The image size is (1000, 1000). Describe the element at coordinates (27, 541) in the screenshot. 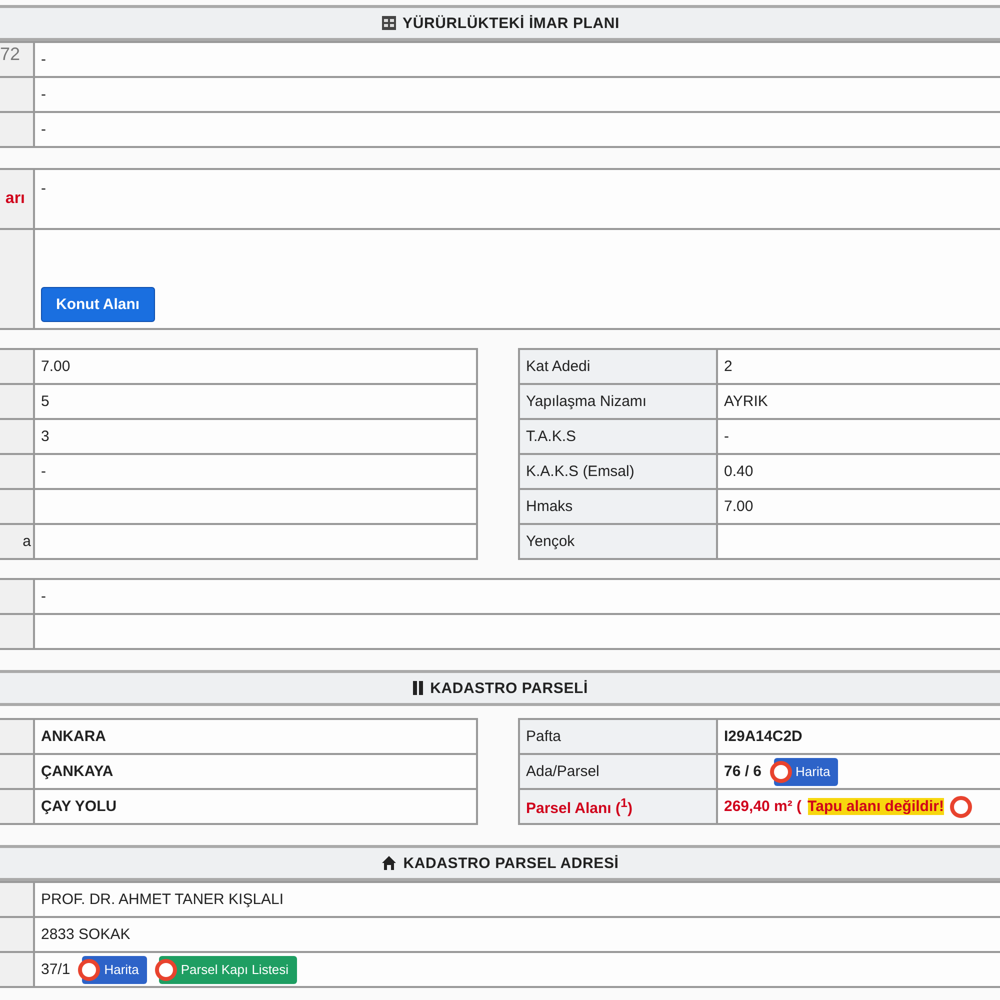

I see `row-label: a` at that location.